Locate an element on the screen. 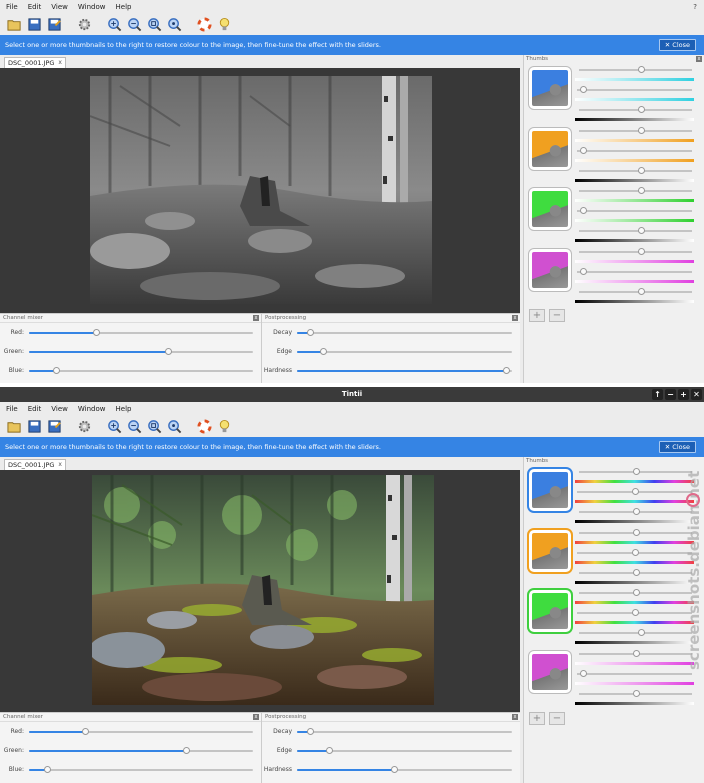 Image resolution: width=704 pixels, height=783 pixels. zoom-in-button is located at coordinates (114, 24).